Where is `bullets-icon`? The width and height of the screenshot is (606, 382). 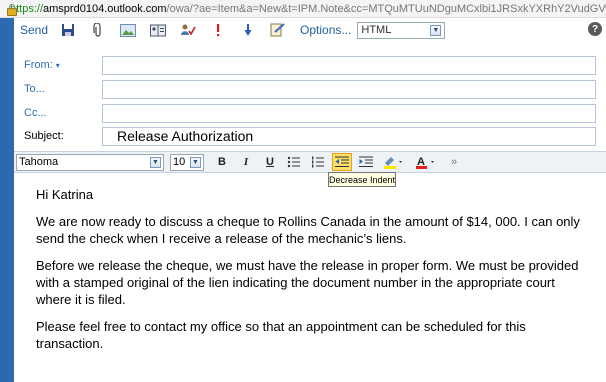
bullets-icon is located at coordinates (294, 162).